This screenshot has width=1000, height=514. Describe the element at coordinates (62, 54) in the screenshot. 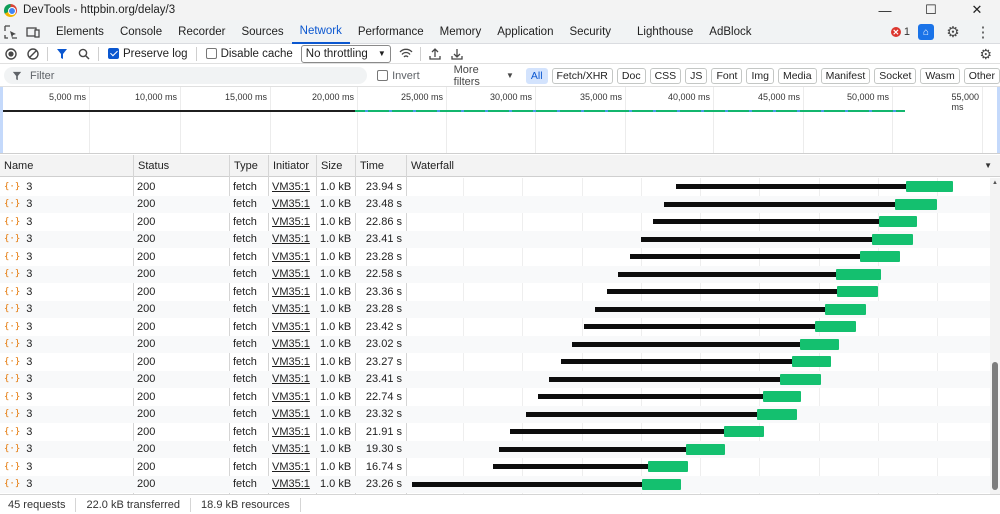

I see `filter-icon` at that location.